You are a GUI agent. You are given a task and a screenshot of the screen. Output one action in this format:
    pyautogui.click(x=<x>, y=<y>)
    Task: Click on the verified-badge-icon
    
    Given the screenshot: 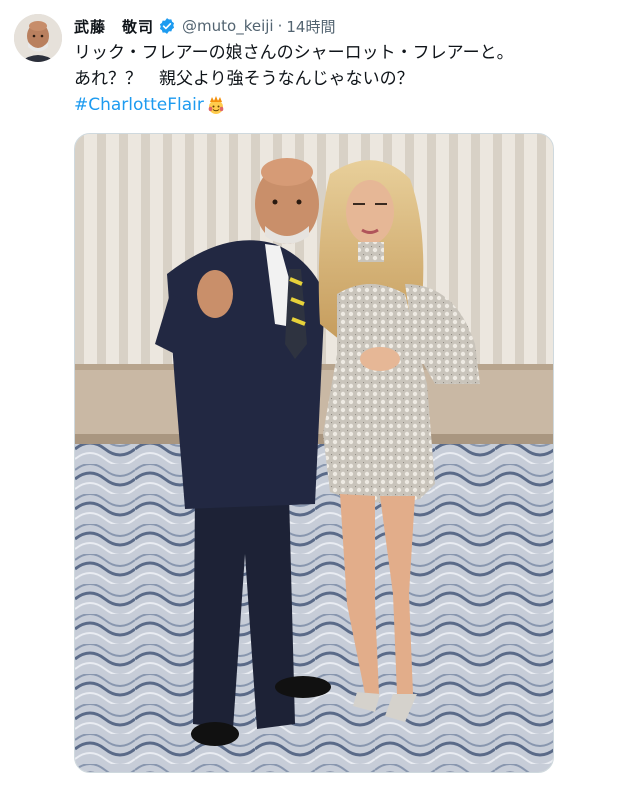 What is the action you would take?
    pyautogui.click(x=167, y=26)
    